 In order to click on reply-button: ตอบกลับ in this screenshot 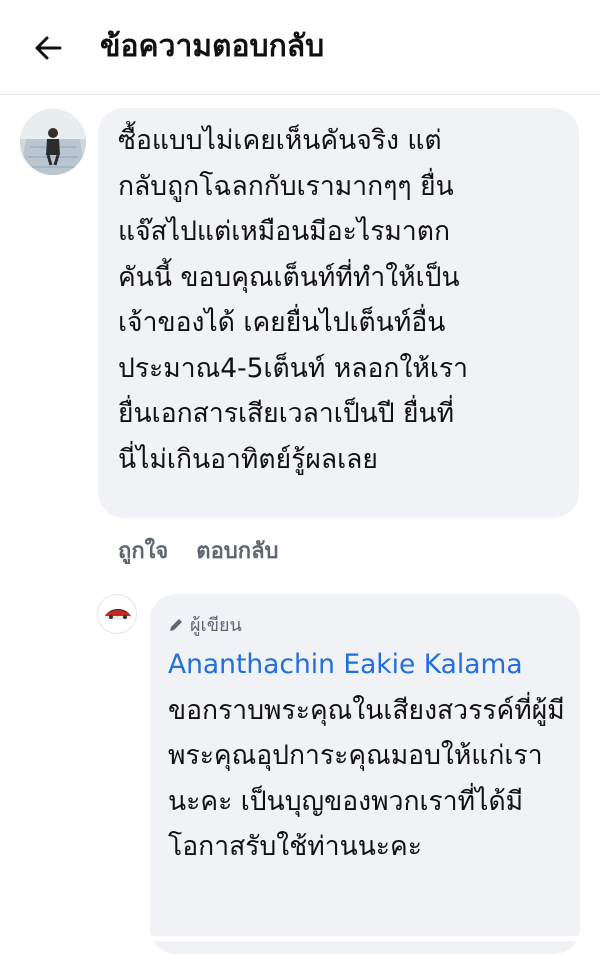, I will do `click(237, 550)`.